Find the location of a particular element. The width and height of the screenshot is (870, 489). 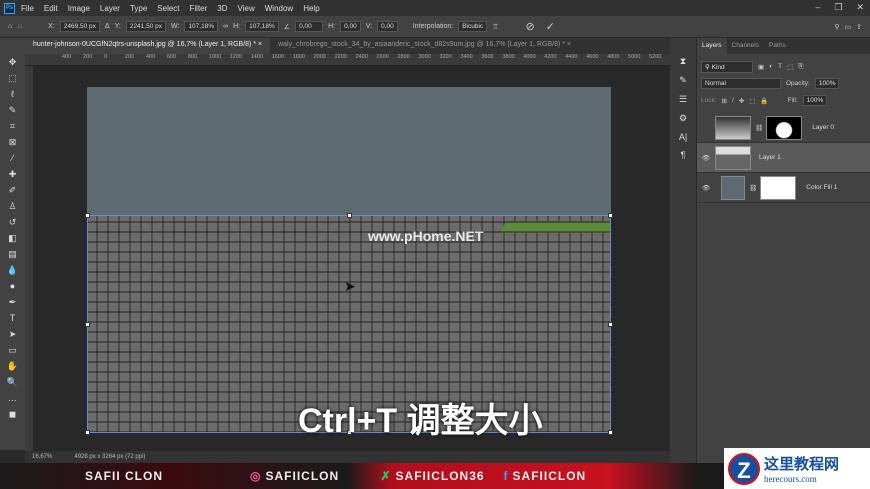

brush-tool-icon: ✐ is located at coordinates (13, 190).